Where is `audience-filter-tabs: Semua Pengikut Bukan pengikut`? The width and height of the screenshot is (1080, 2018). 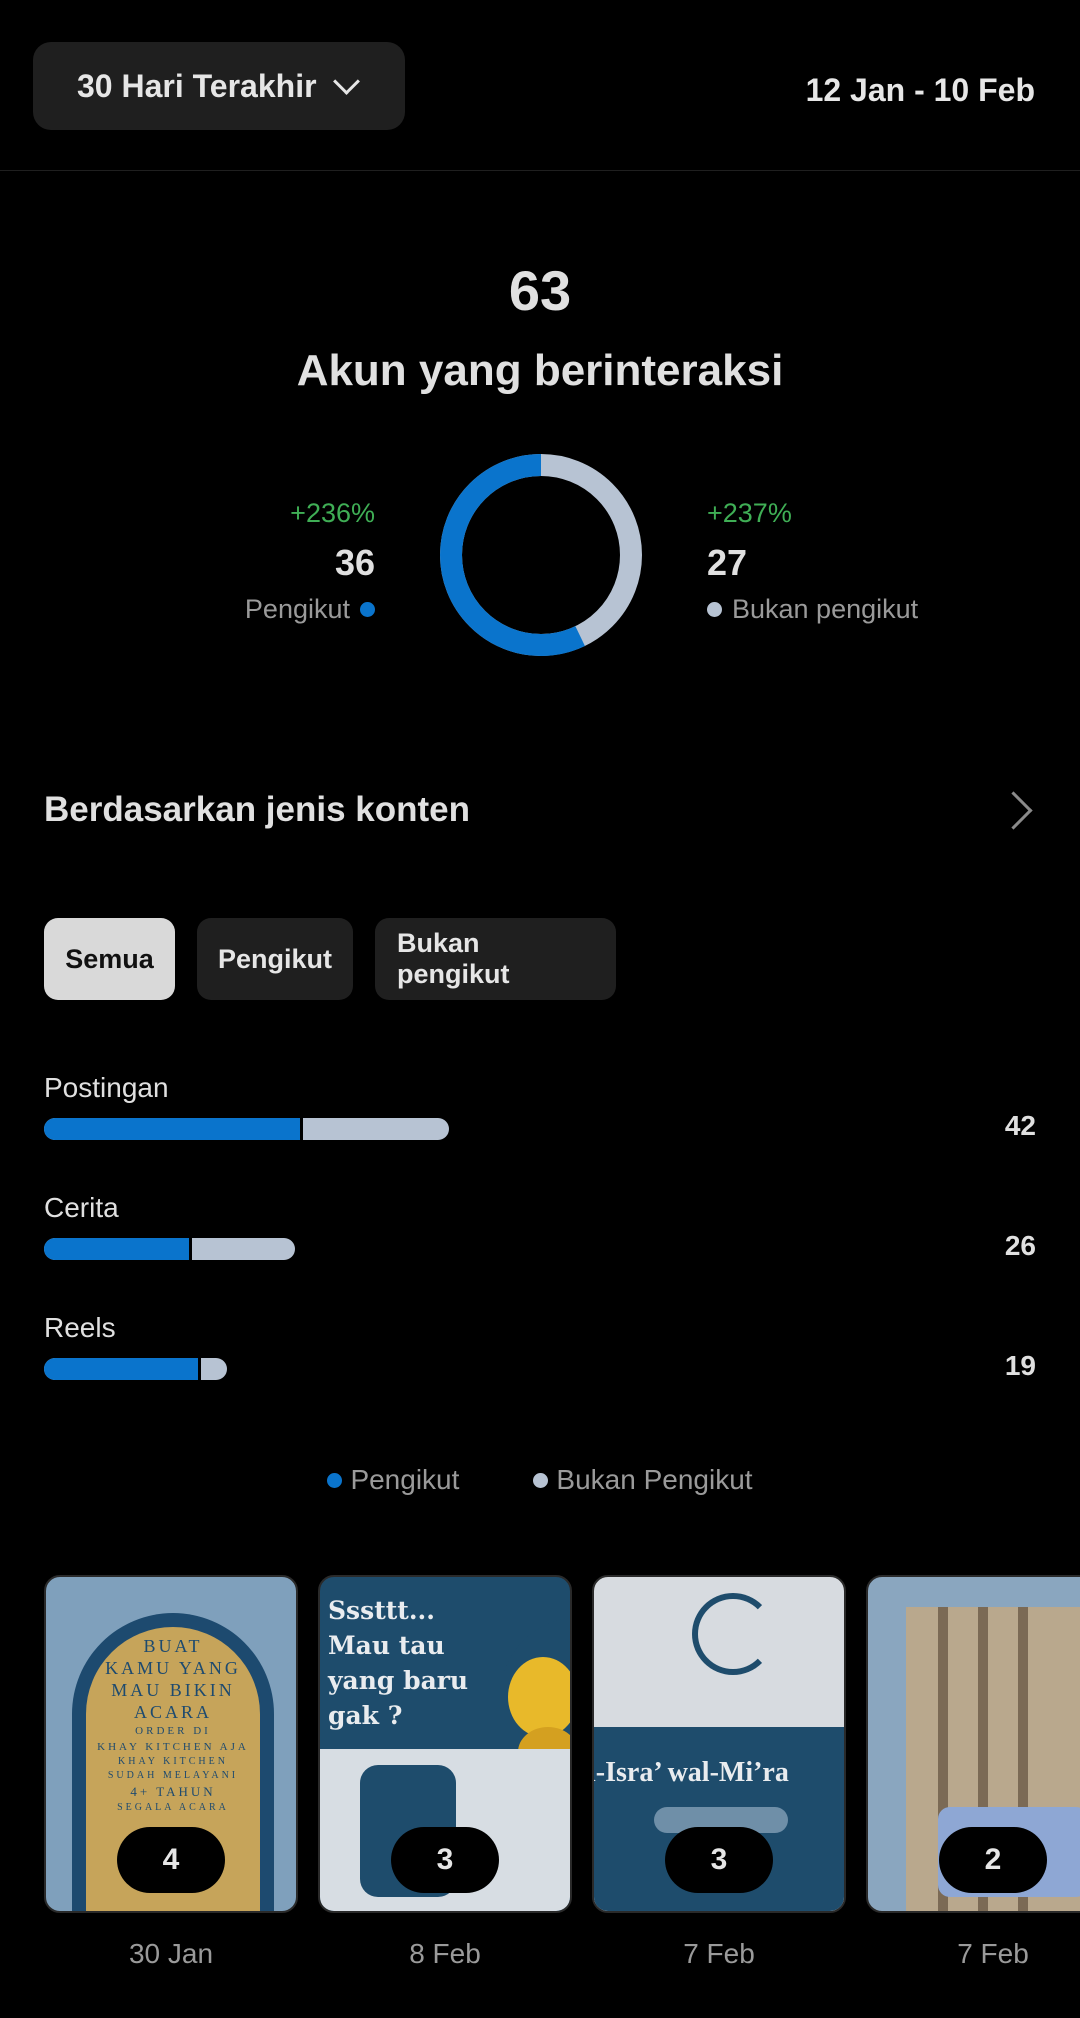 audience-filter-tabs: Semua Pengikut Bukan pengikut is located at coordinates (330, 959).